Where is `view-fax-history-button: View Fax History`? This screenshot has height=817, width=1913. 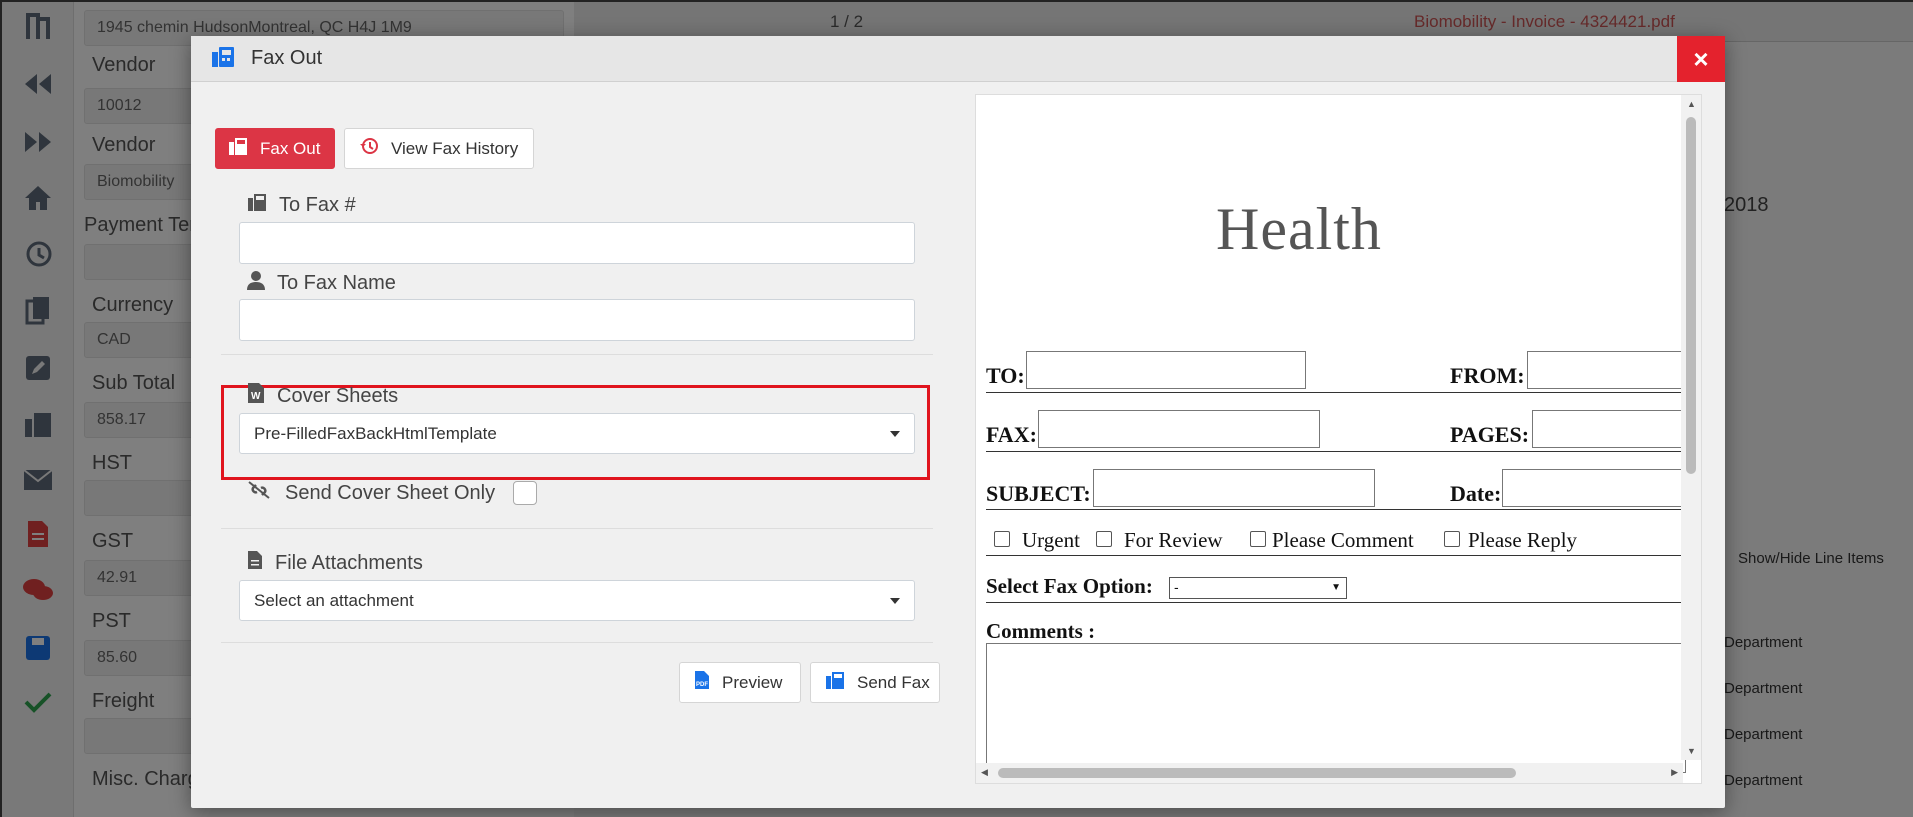 view-fax-history-button: View Fax History is located at coordinates (439, 148).